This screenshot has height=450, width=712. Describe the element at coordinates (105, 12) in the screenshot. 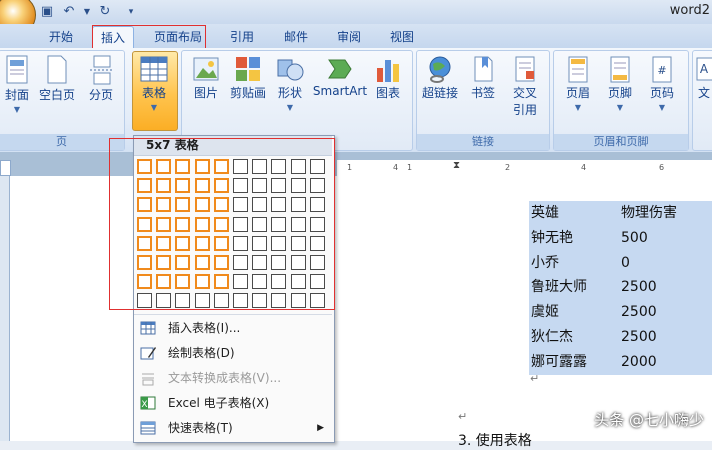

I see `redo-icon: ↻` at that location.